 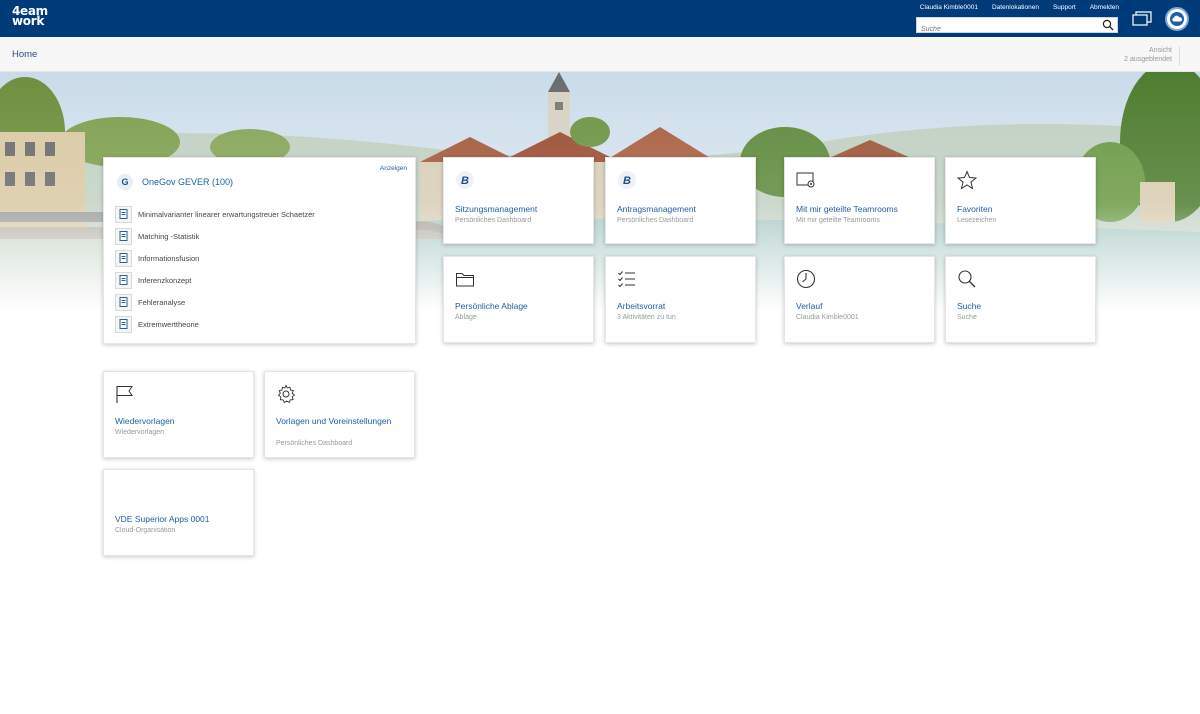 What do you see at coordinates (847, 209) in the screenshot?
I see `tile-title: Mit mir geteilte Teamrooms` at bounding box center [847, 209].